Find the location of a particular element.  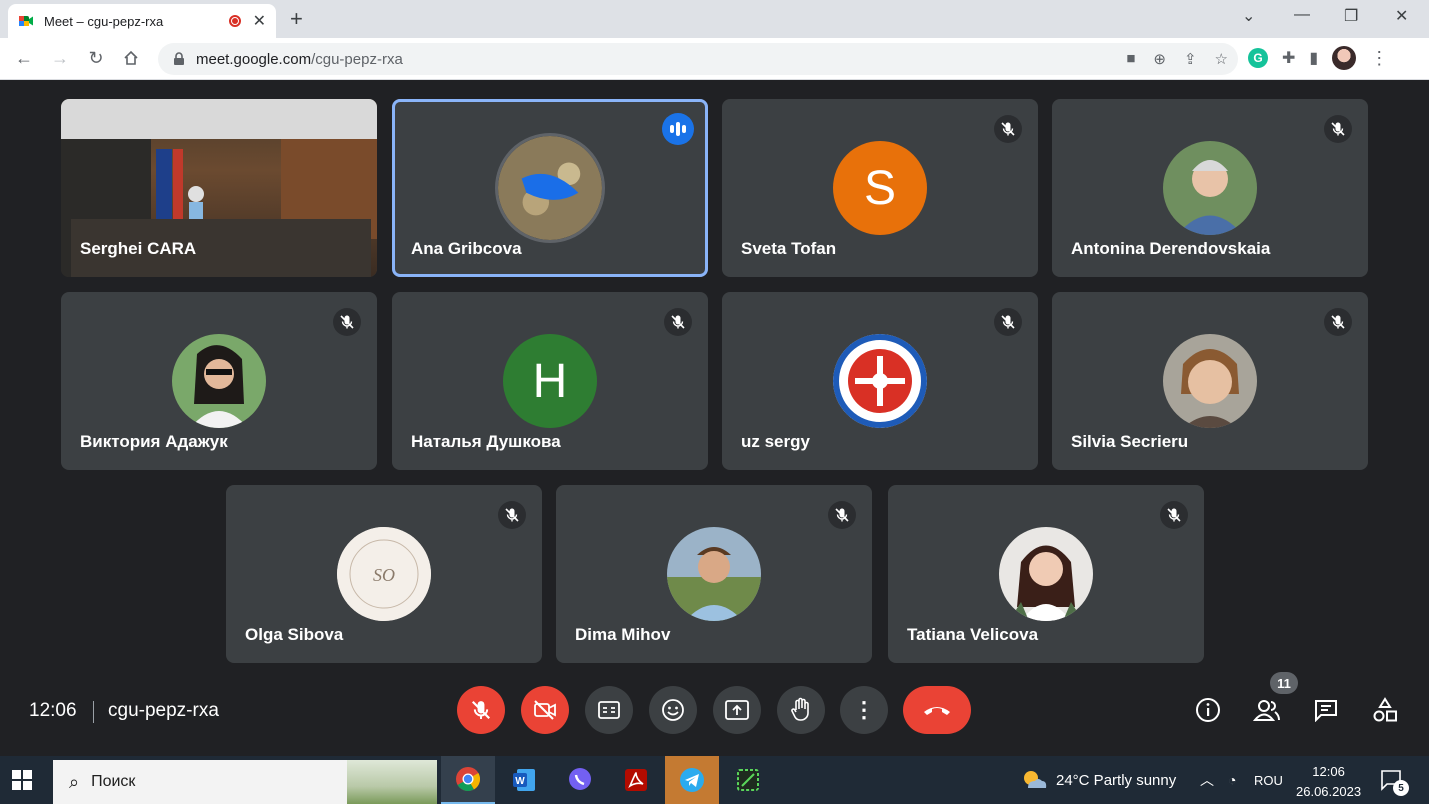

chat-button is located at coordinates (1326, 710).